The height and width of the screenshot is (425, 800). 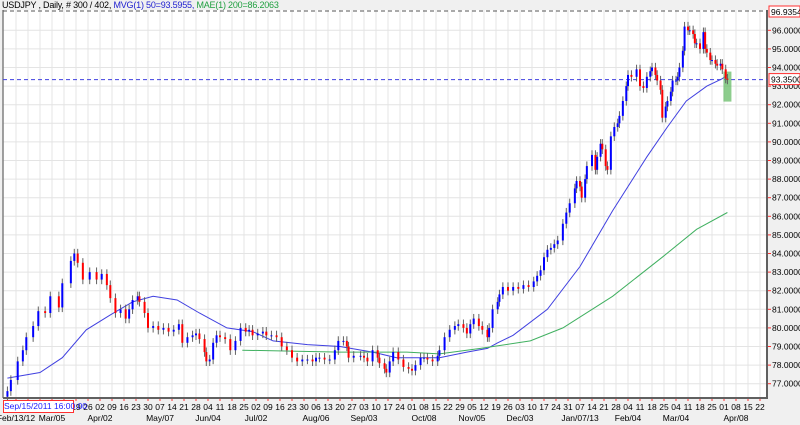 I want to click on x-month-label: Sep/03, so click(x=364, y=418).